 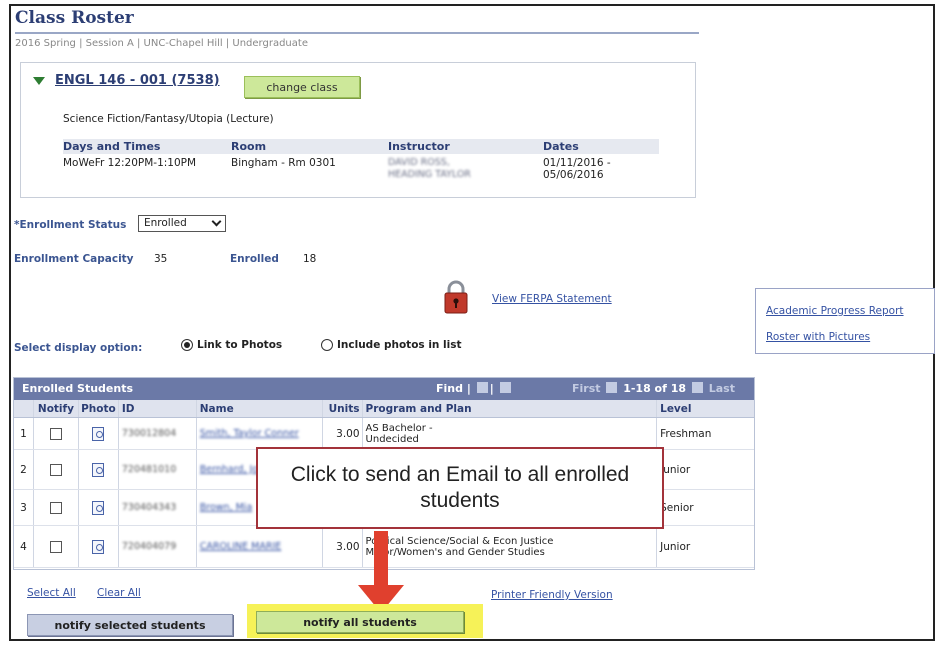 I want to click on title-divider, so click(x=357, y=33).